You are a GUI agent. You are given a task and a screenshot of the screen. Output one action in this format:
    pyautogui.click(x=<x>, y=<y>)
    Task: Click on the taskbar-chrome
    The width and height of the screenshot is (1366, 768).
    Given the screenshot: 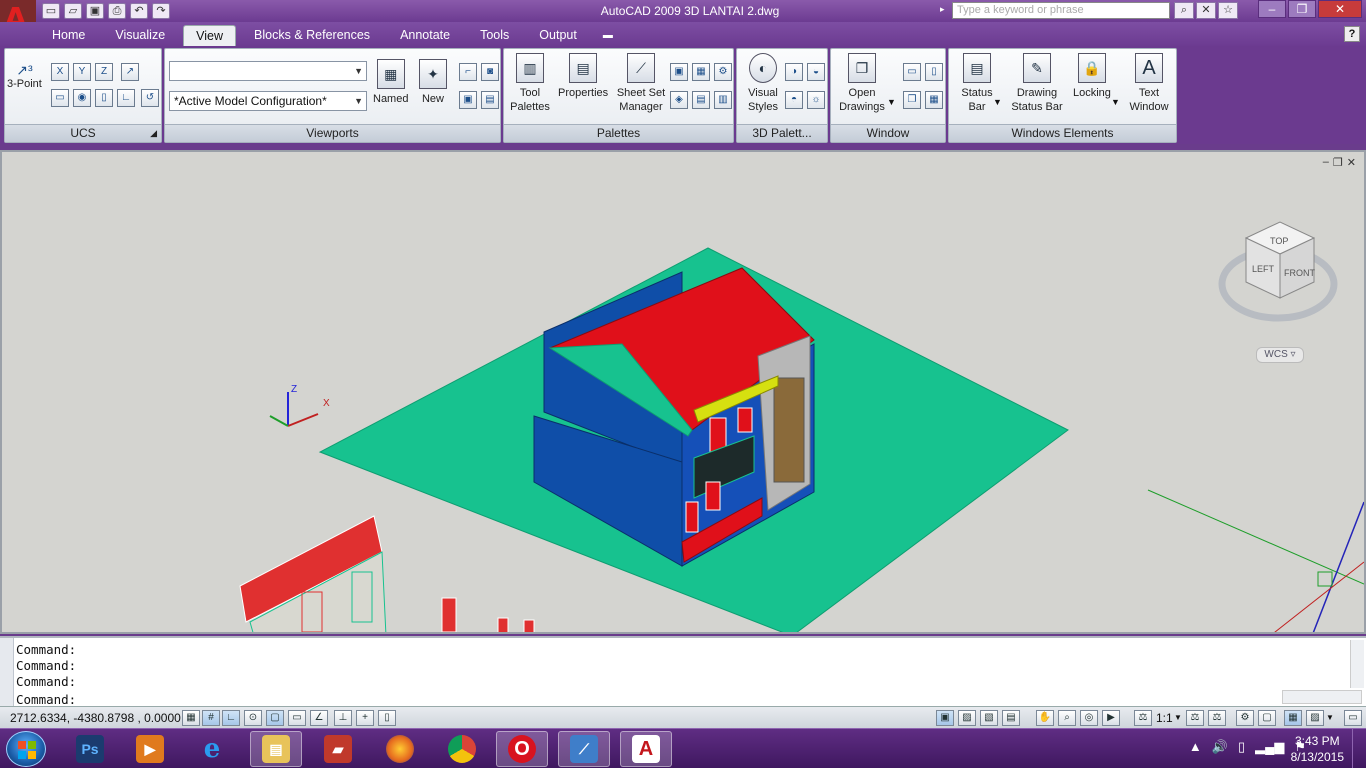 What is the action you would take?
    pyautogui.click(x=462, y=749)
    